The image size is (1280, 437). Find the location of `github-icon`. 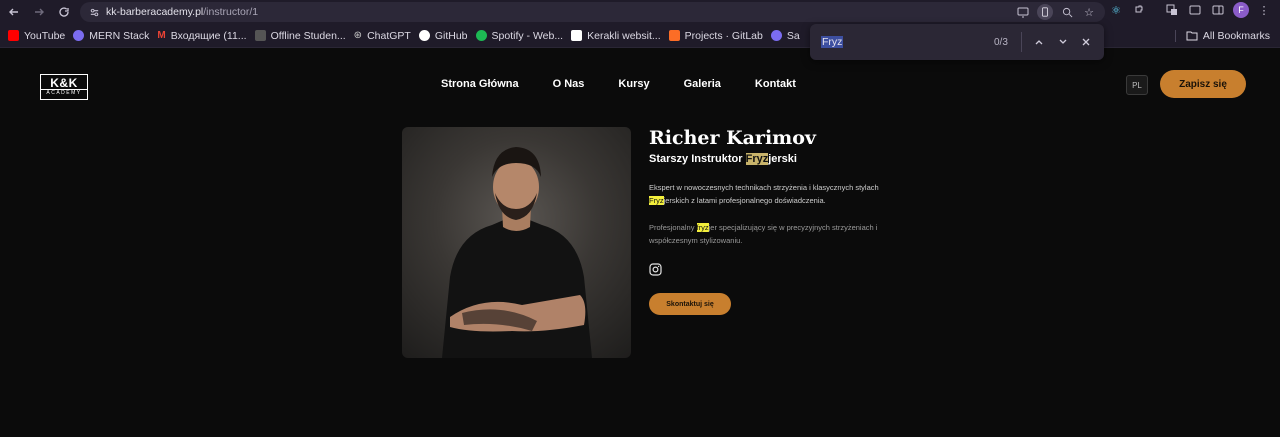

github-icon is located at coordinates (424, 35).